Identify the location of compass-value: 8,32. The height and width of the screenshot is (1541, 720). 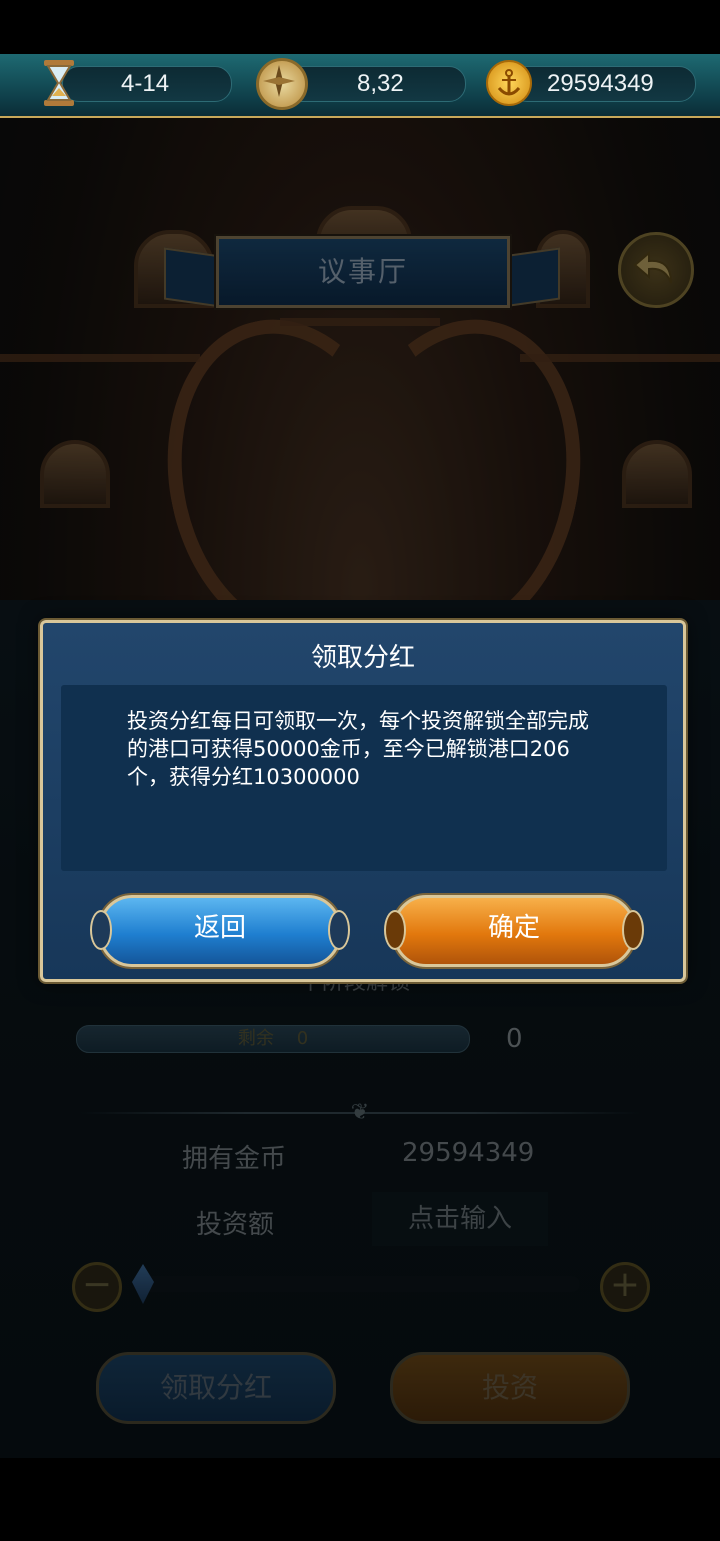
(380, 83).